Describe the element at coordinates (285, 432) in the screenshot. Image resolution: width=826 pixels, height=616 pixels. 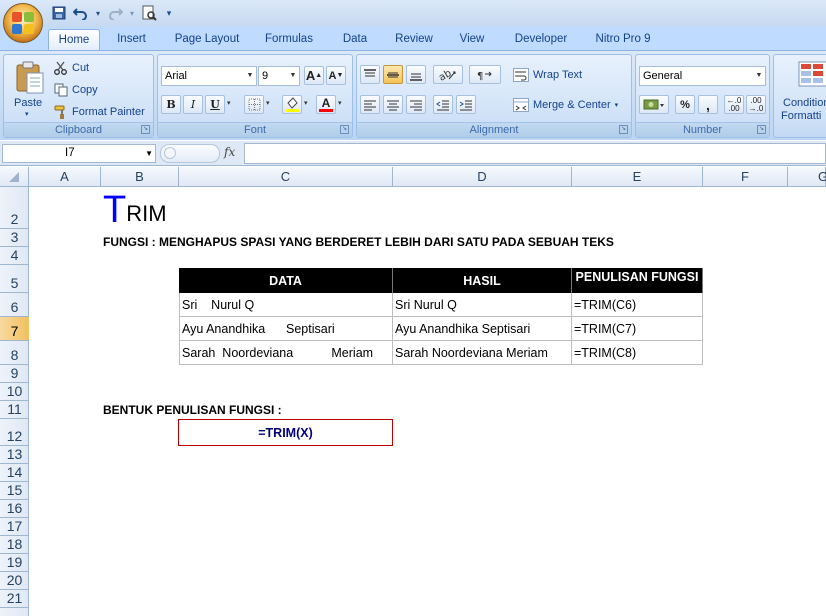
I see `bentuk-formula-box: =TRIM(X)` at that location.